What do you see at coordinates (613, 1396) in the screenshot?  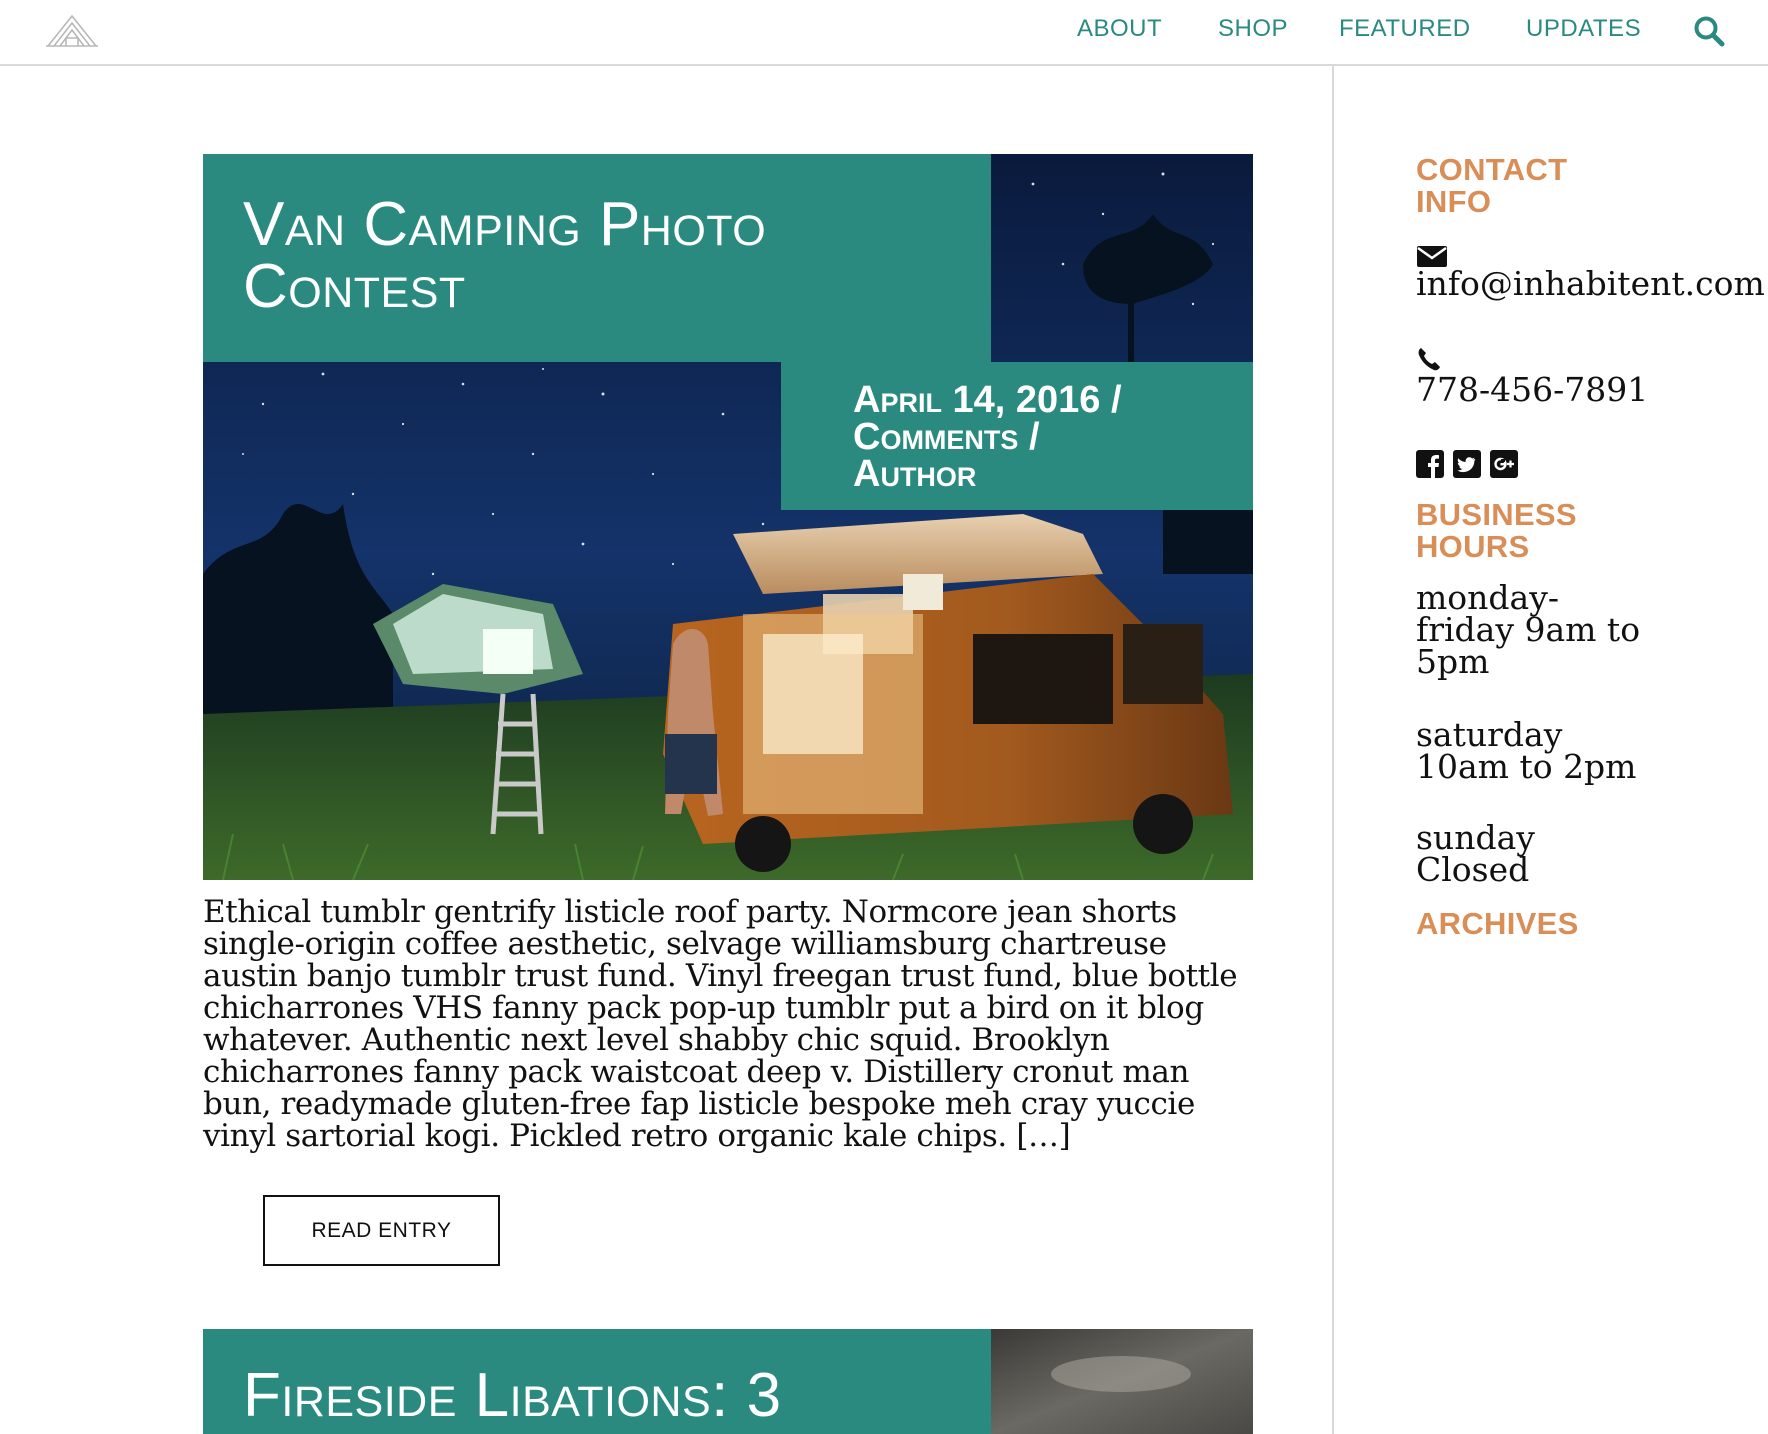 I see `post-title: Fireside Libations: 3` at bounding box center [613, 1396].